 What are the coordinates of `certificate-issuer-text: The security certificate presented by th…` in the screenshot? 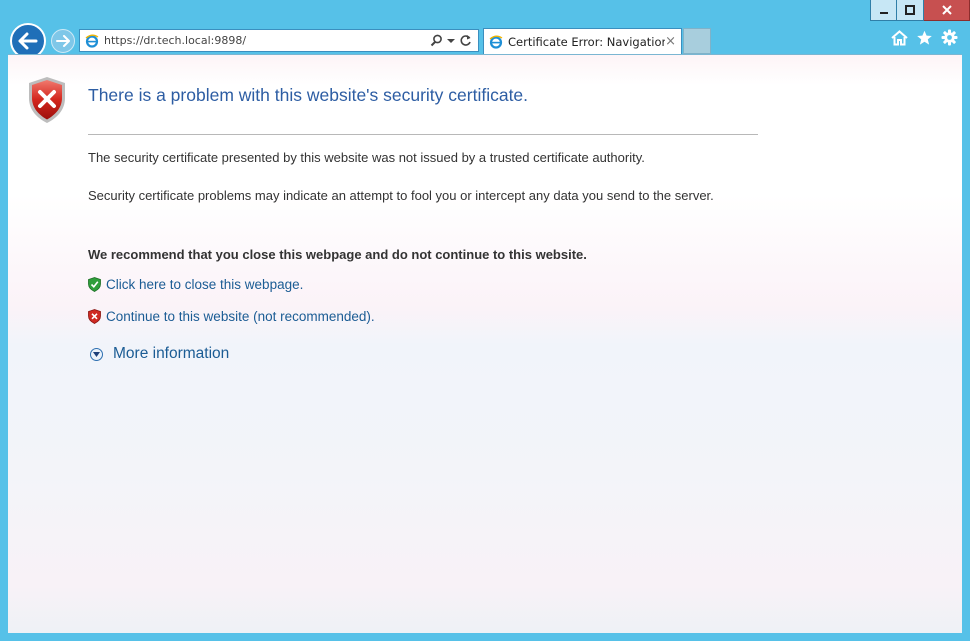 It's located at (366, 157).